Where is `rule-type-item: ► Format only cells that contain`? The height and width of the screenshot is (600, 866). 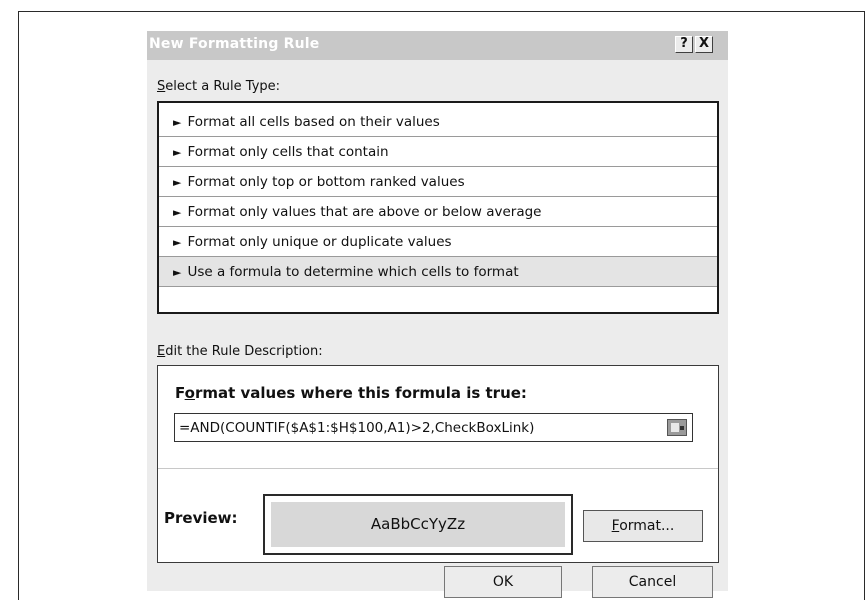 rule-type-item: ► Format only cells that contain is located at coordinates (438, 152).